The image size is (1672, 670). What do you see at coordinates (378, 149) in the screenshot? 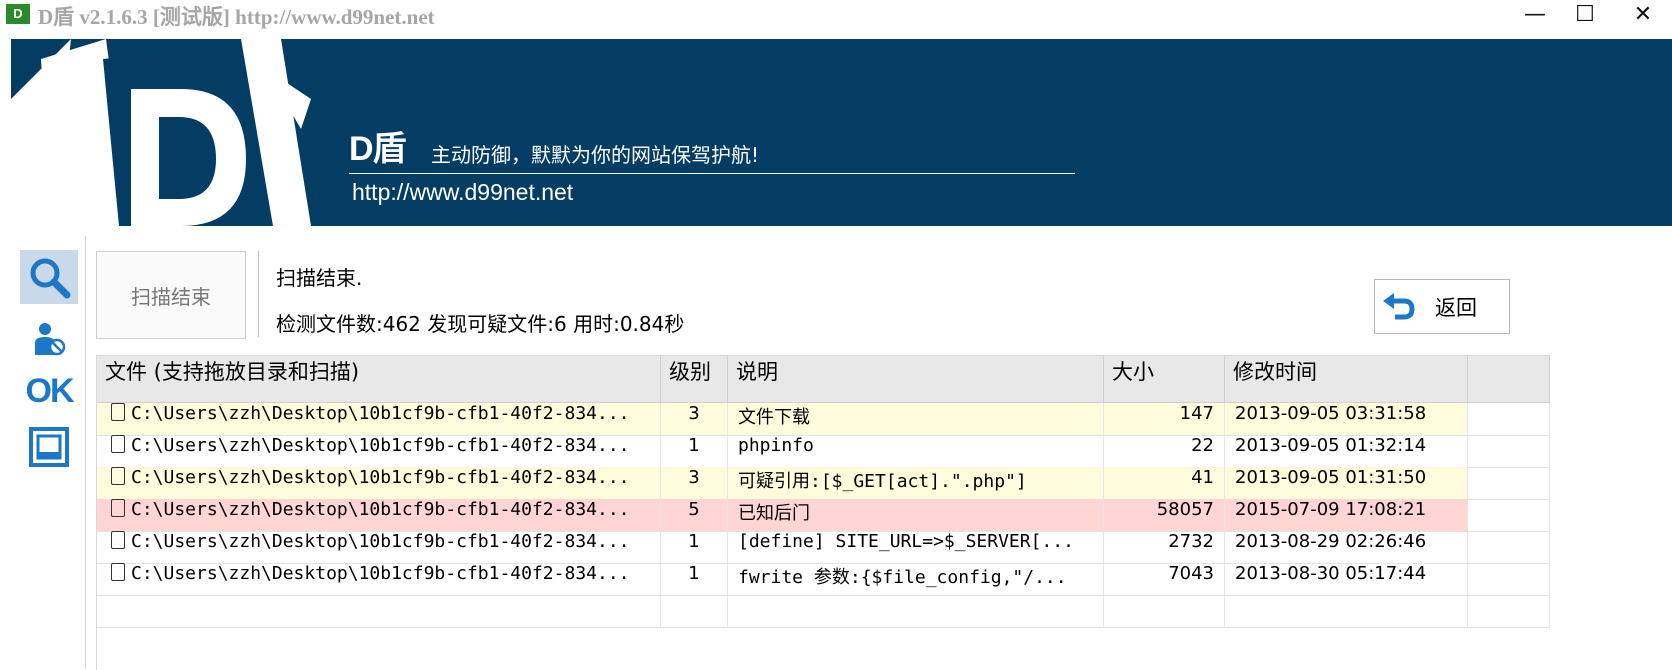
I see `brand-name: D盾` at bounding box center [378, 149].